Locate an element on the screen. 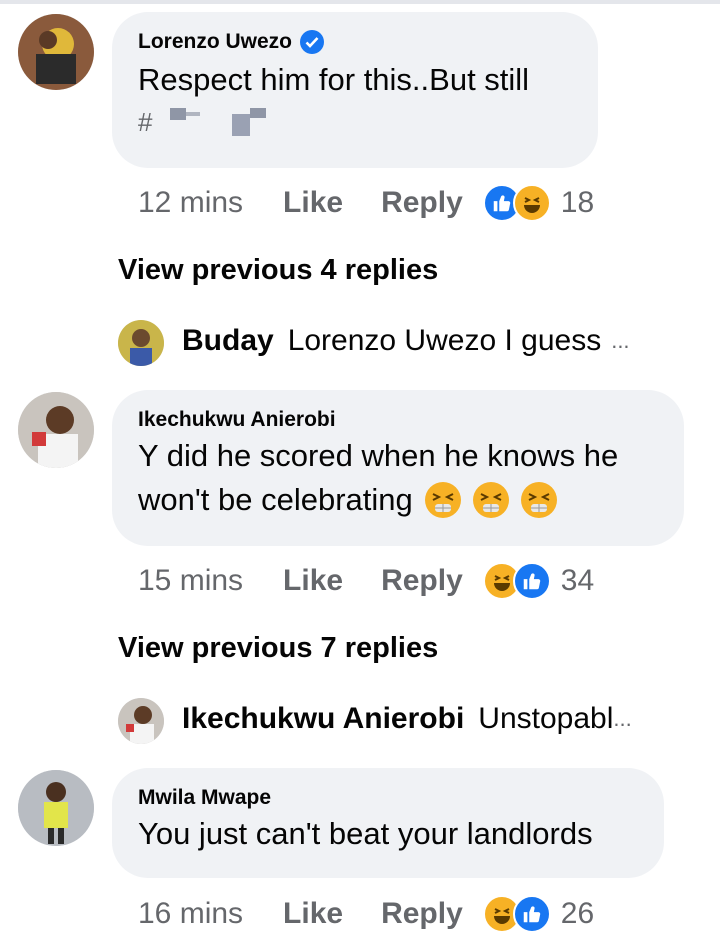 The width and height of the screenshot is (720, 947). comment-meta: 16 mins Like Reply 26 is located at coordinates (366, 914).